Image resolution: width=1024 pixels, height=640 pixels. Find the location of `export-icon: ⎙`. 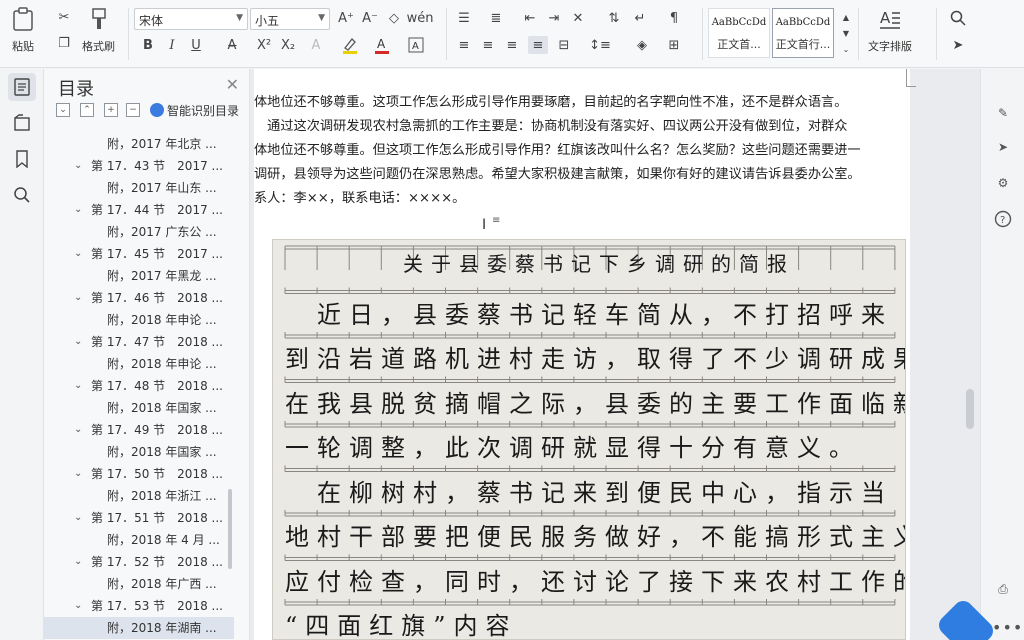

export-icon: ⎙ is located at coordinates (1003, 589).